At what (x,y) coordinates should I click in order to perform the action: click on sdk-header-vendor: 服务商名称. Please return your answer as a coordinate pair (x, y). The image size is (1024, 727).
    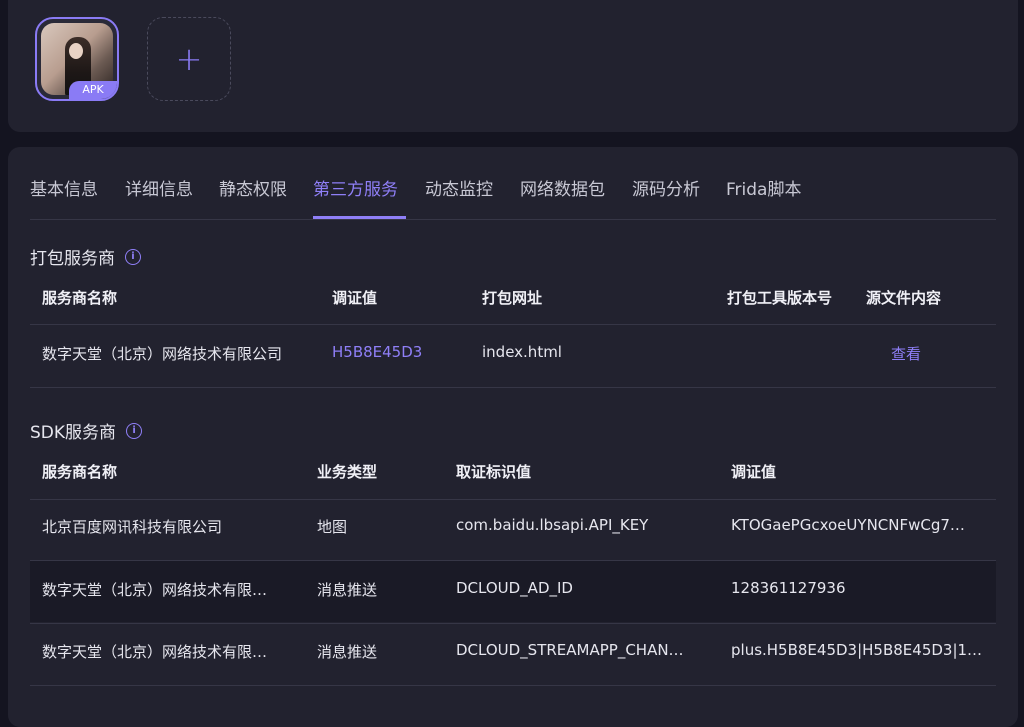
    Looking at the image, I should click on (80, 472).